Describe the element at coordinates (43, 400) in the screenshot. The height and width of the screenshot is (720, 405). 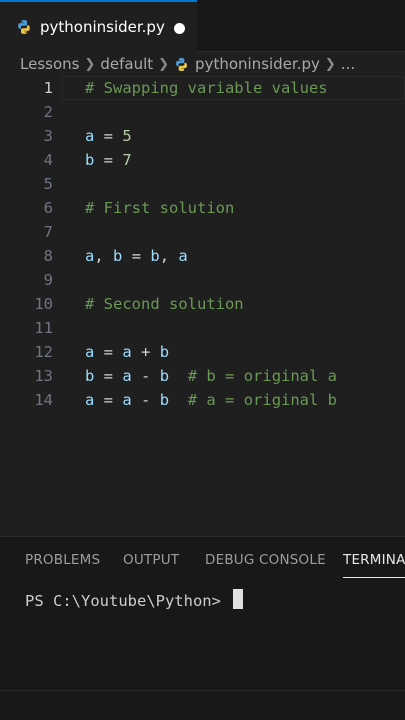
I see `line-number: 14` at that location.